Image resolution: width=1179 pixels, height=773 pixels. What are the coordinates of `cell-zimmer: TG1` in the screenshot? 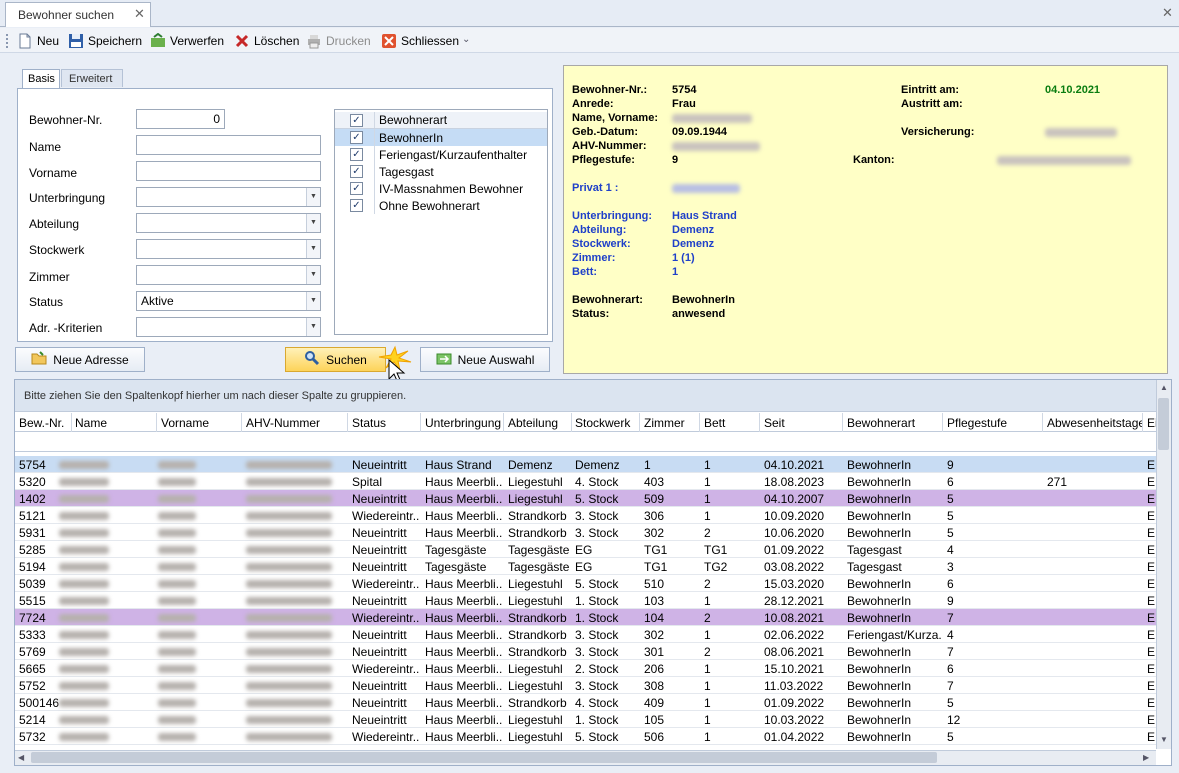 It's located at (656, 567).